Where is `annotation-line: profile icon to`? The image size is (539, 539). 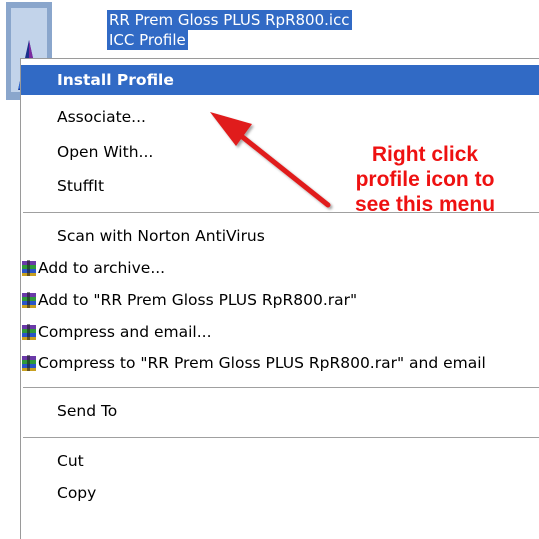 annotation-line: profile icon to is located at coordinates (425, 179).